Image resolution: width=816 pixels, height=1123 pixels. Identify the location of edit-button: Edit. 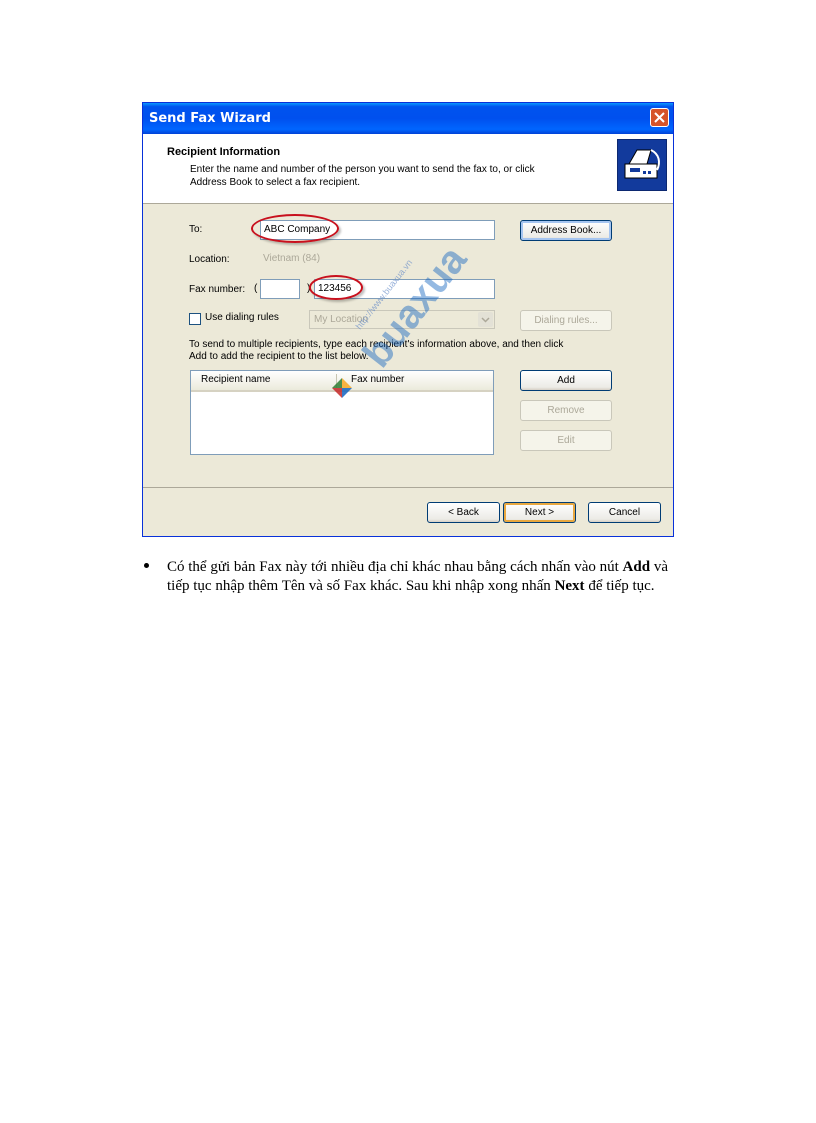
(566, 440).